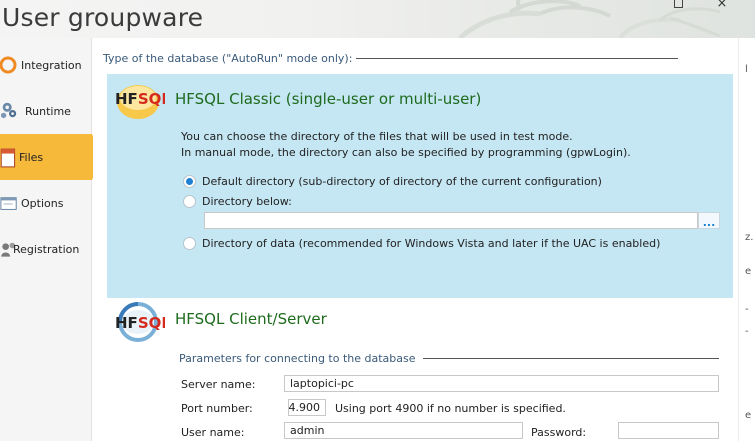  I want to click on user-name-input: admin, so click(403, 430).